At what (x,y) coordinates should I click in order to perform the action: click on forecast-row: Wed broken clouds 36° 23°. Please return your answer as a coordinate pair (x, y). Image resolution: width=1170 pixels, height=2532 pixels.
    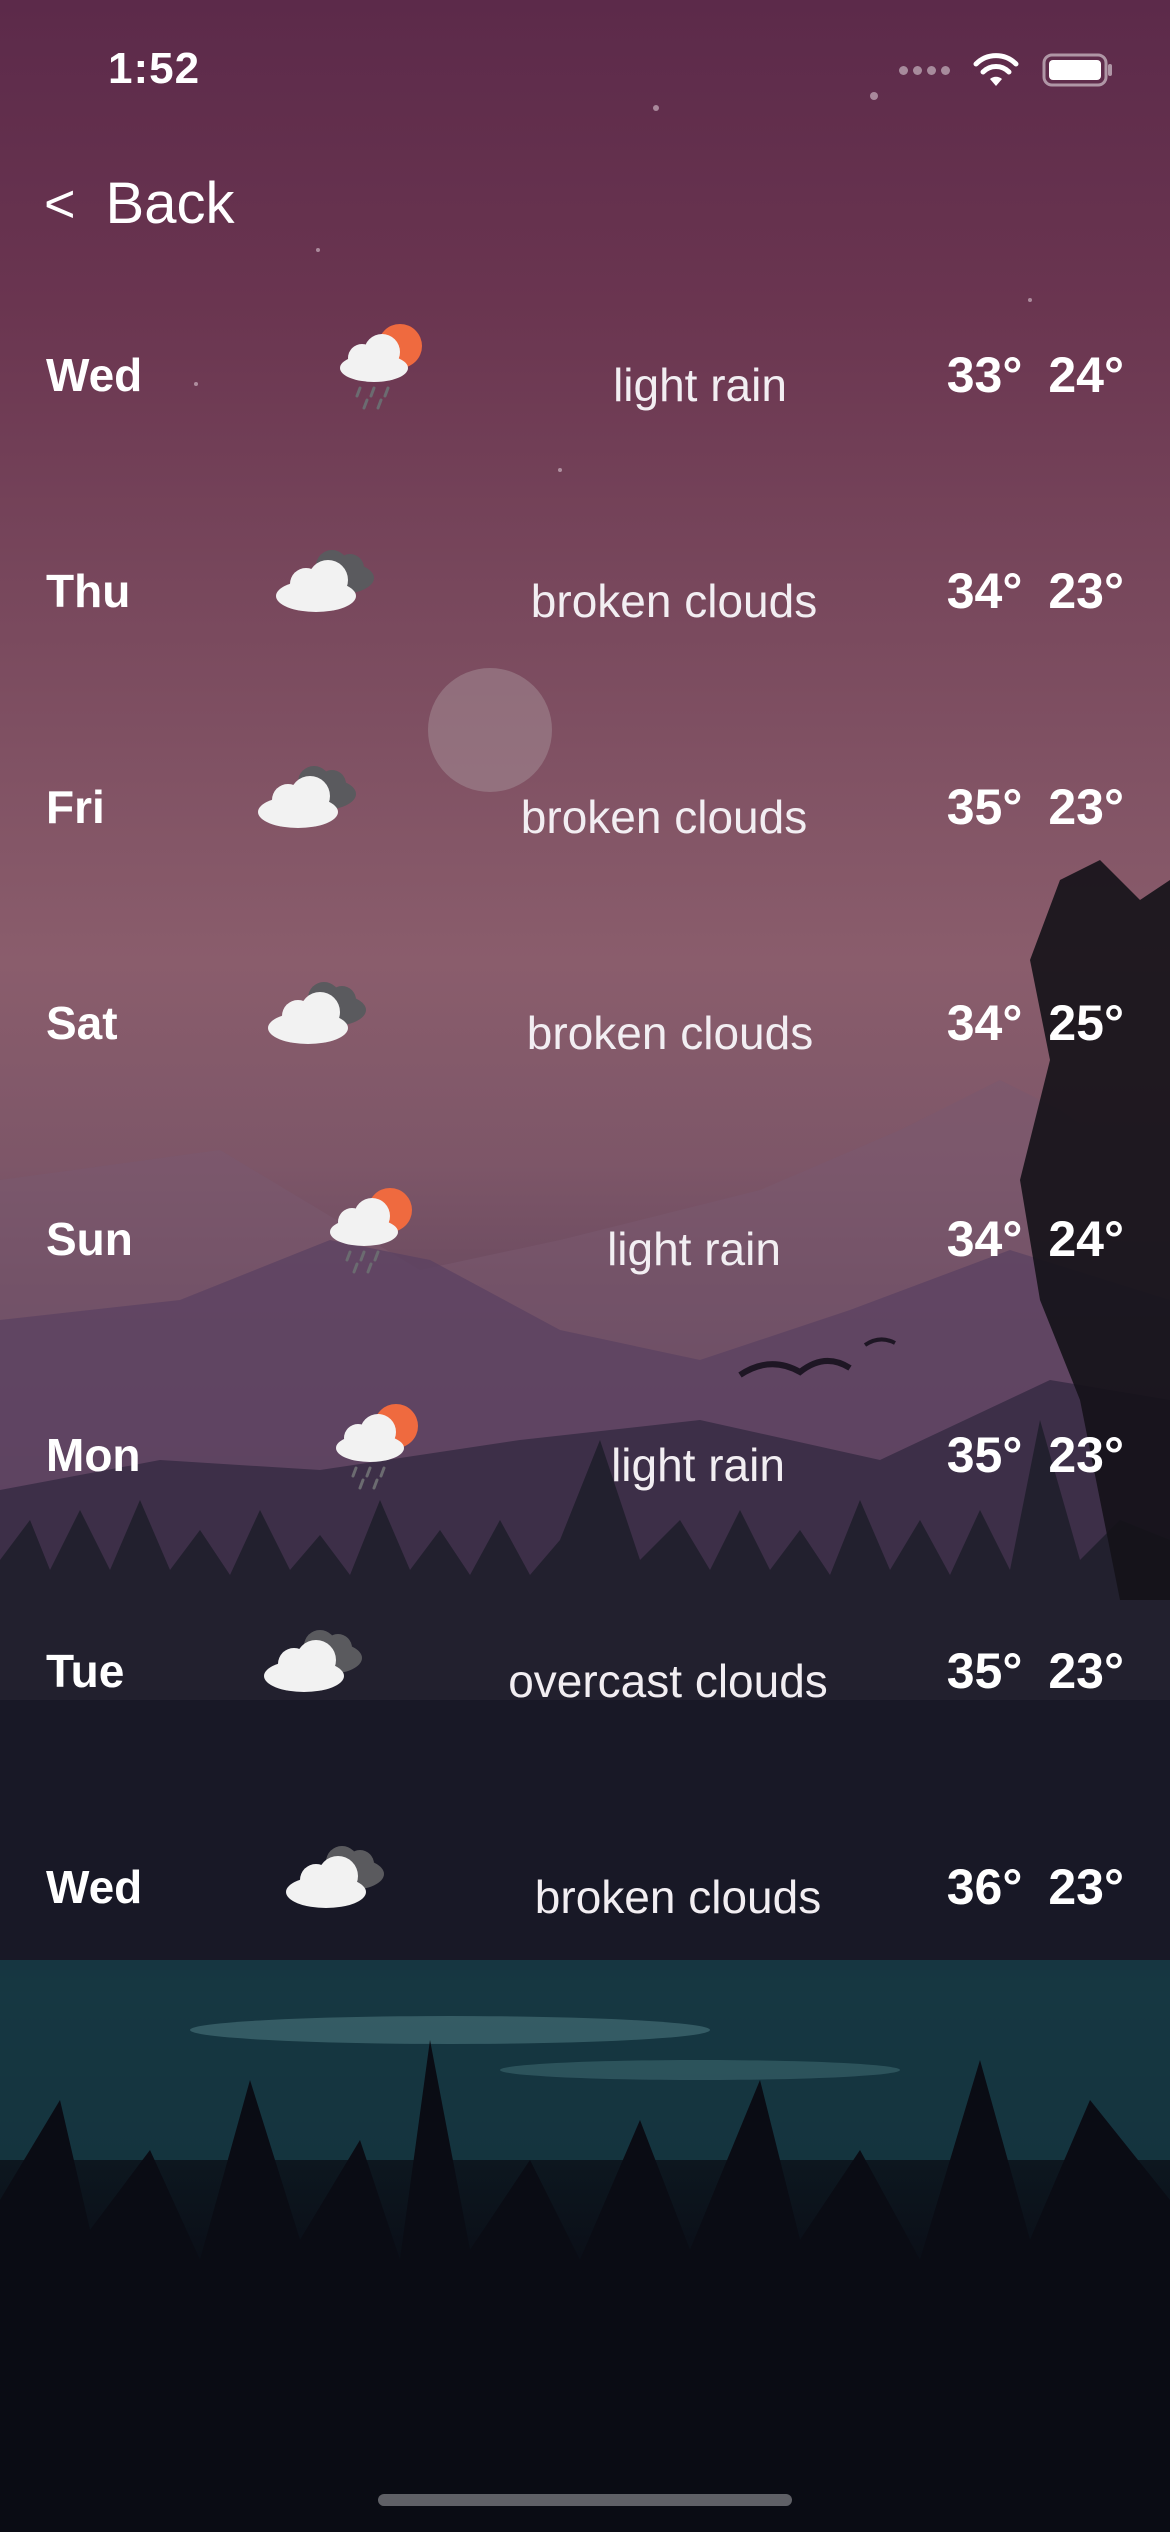
    Looking at the image, I should click on (585, 1888).